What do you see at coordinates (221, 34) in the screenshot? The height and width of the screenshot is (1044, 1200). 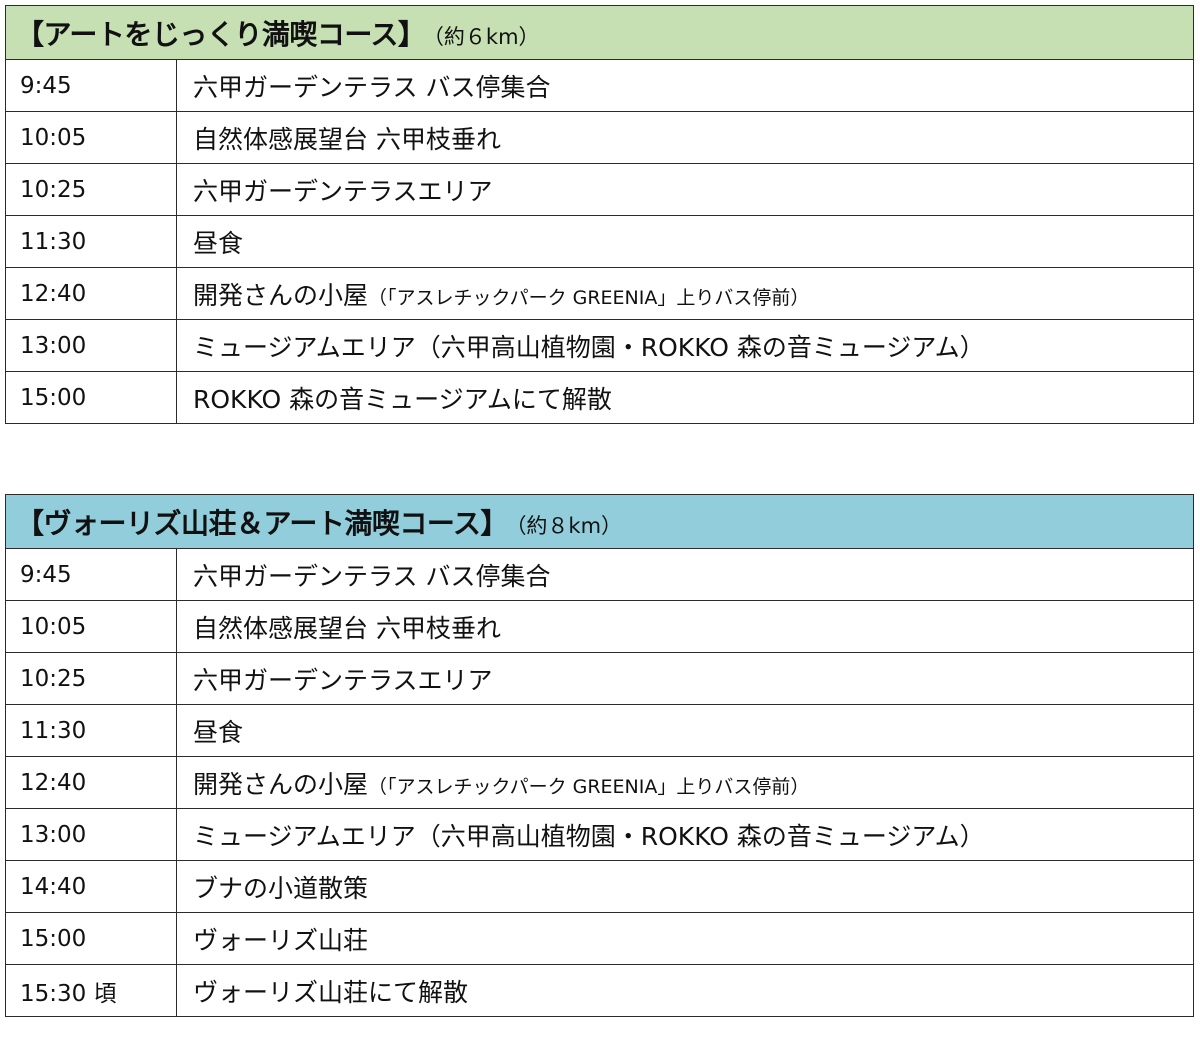 I see `course-title: 【アートをじっくり満喫コース】` at bounding box center [221, 34].